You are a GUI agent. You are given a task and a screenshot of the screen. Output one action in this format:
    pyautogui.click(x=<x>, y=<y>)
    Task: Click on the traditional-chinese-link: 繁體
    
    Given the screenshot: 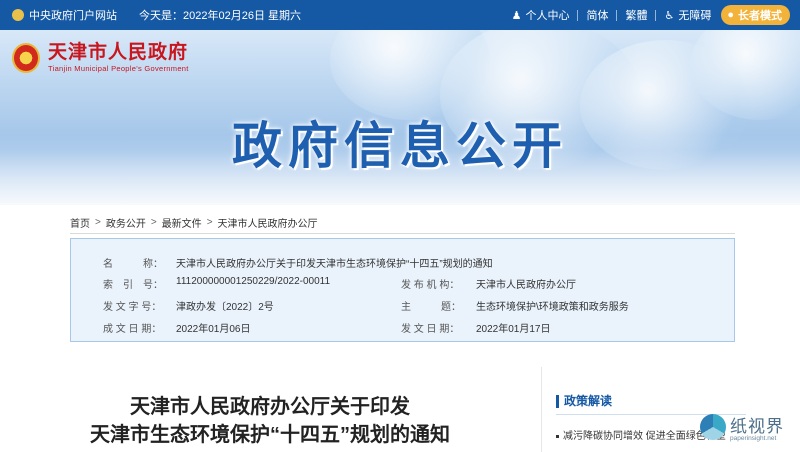 What is the action you would take?
    pyautogui.click(x=636, y=15)
    